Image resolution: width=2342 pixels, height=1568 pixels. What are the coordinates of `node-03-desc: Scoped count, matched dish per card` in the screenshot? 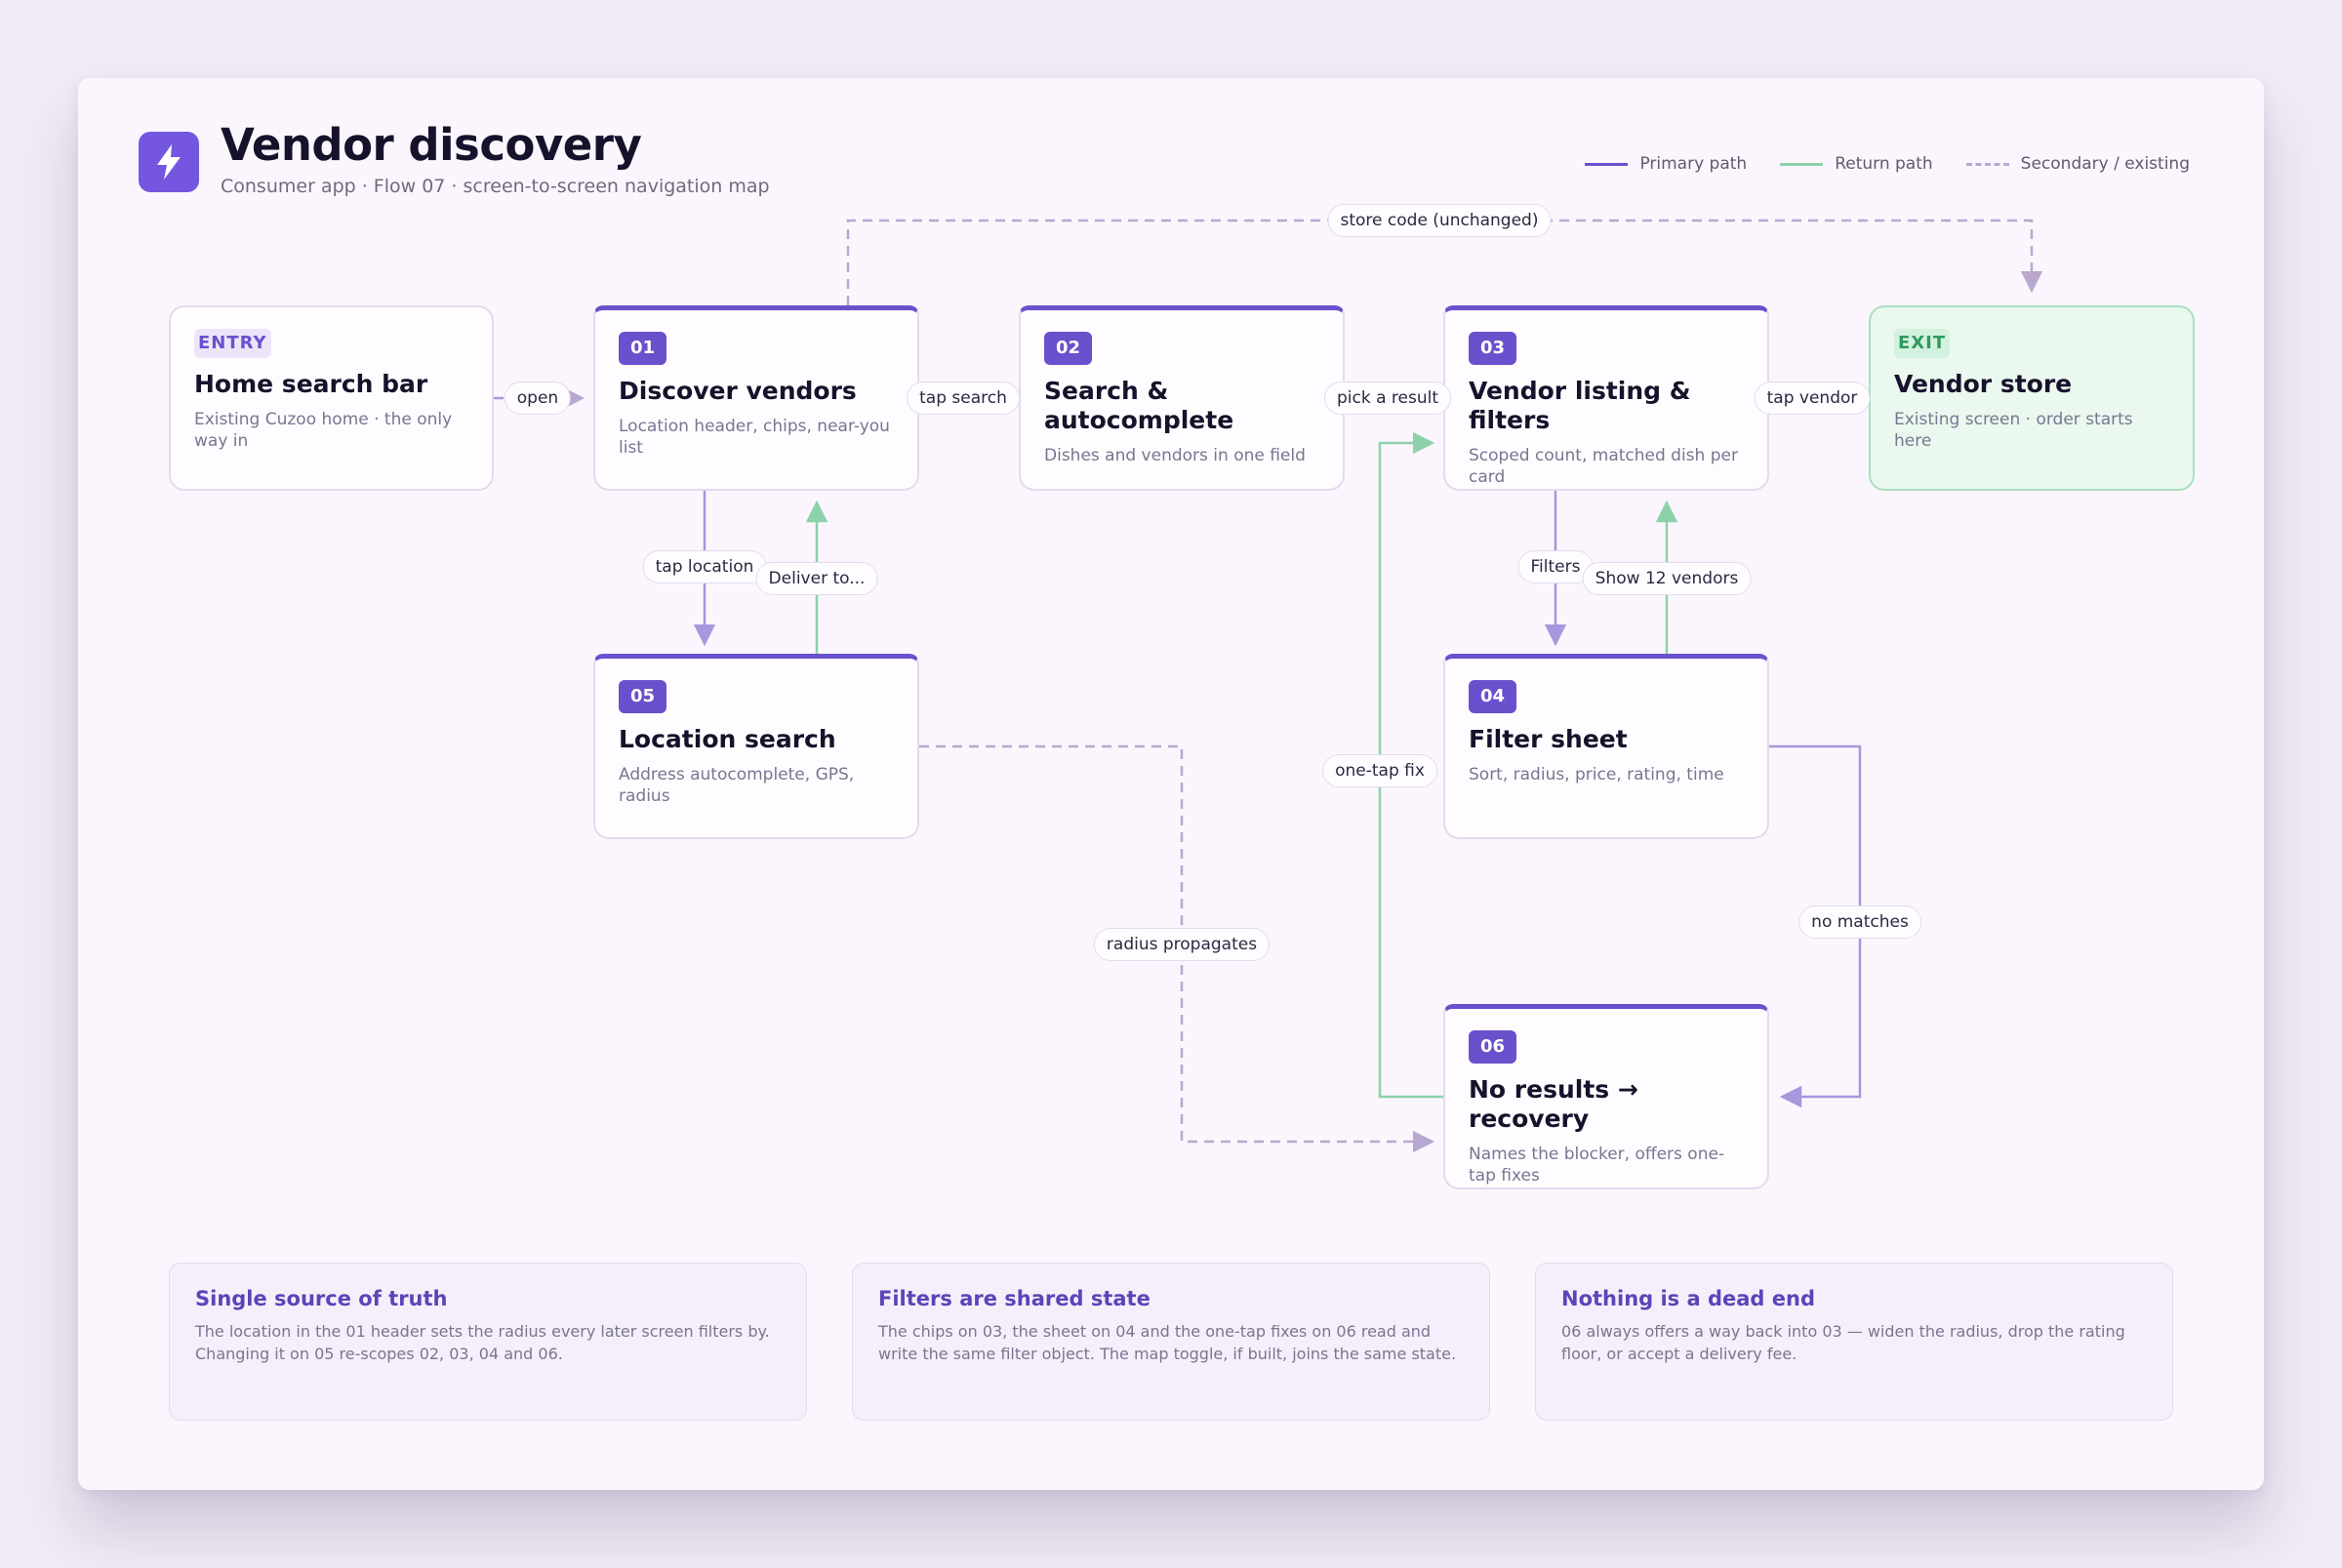 It's located at (1603, 466).